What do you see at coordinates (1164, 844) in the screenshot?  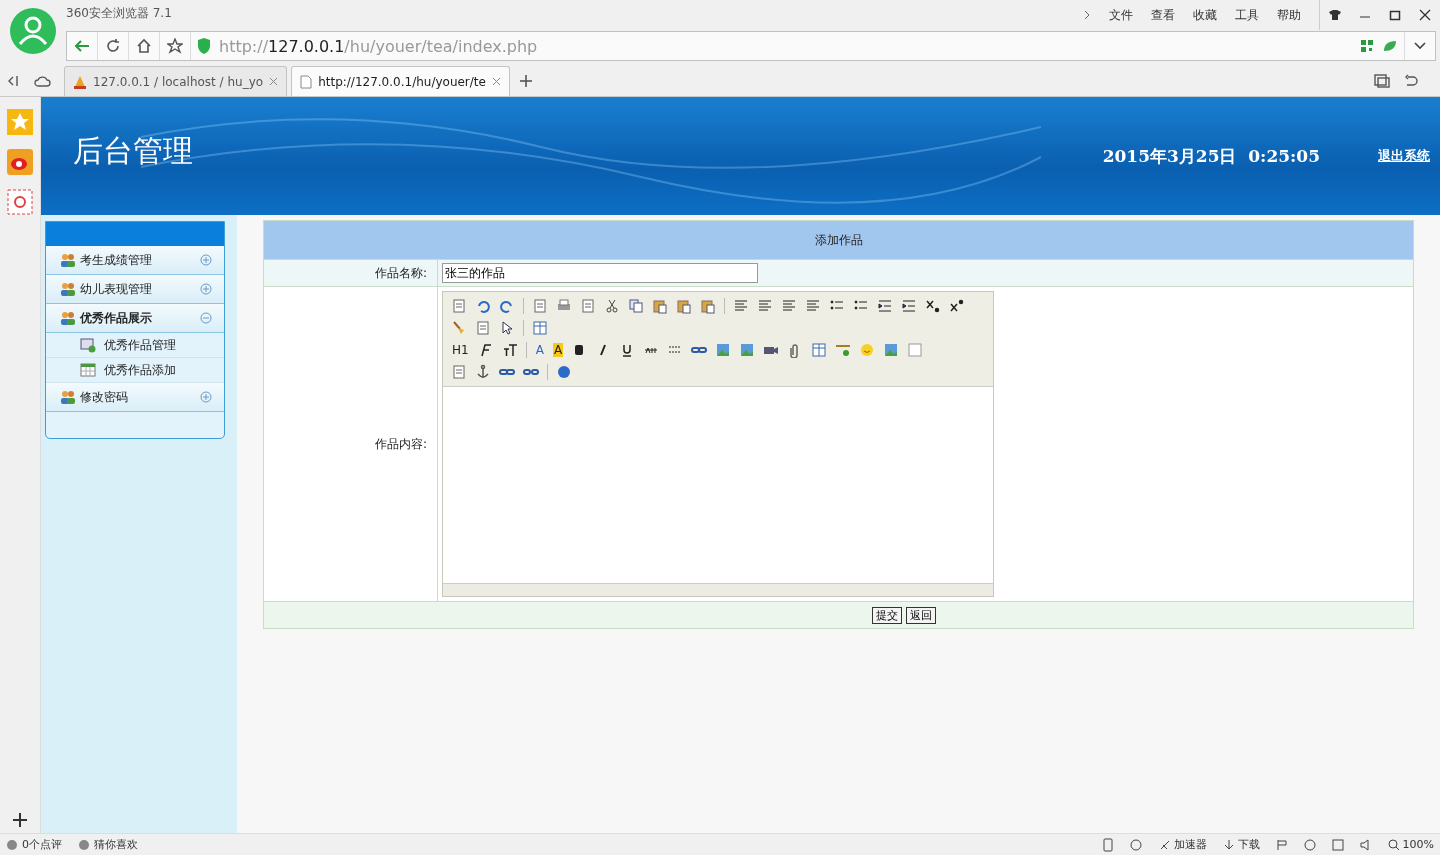 I see `rocket-icon` at bounding box center [1164, 844].